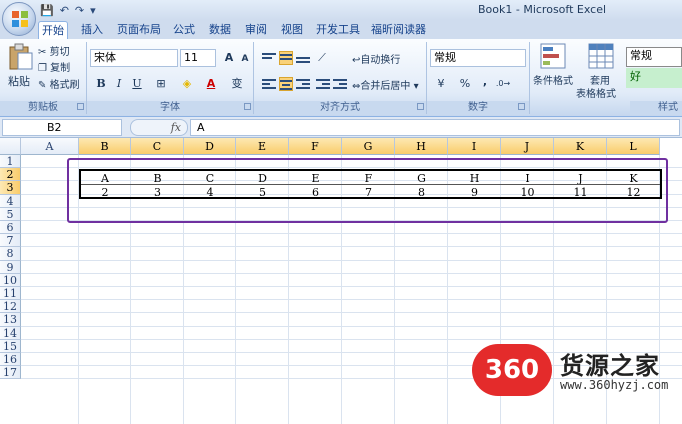 This screenshot has width=682, height=424. What do you see at coordinates (286, 84) in the screenshot?
I see `align-center-icon` at bounding box center [286, 84].